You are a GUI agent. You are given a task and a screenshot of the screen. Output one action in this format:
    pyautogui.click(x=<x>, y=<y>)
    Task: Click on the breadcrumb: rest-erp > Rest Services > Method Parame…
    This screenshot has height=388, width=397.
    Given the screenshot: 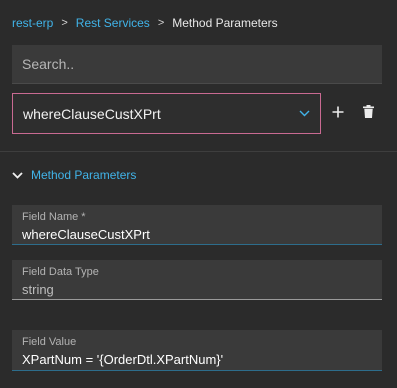 What is the action you would take?
    pyautogui.click(x=145, y=23)
    